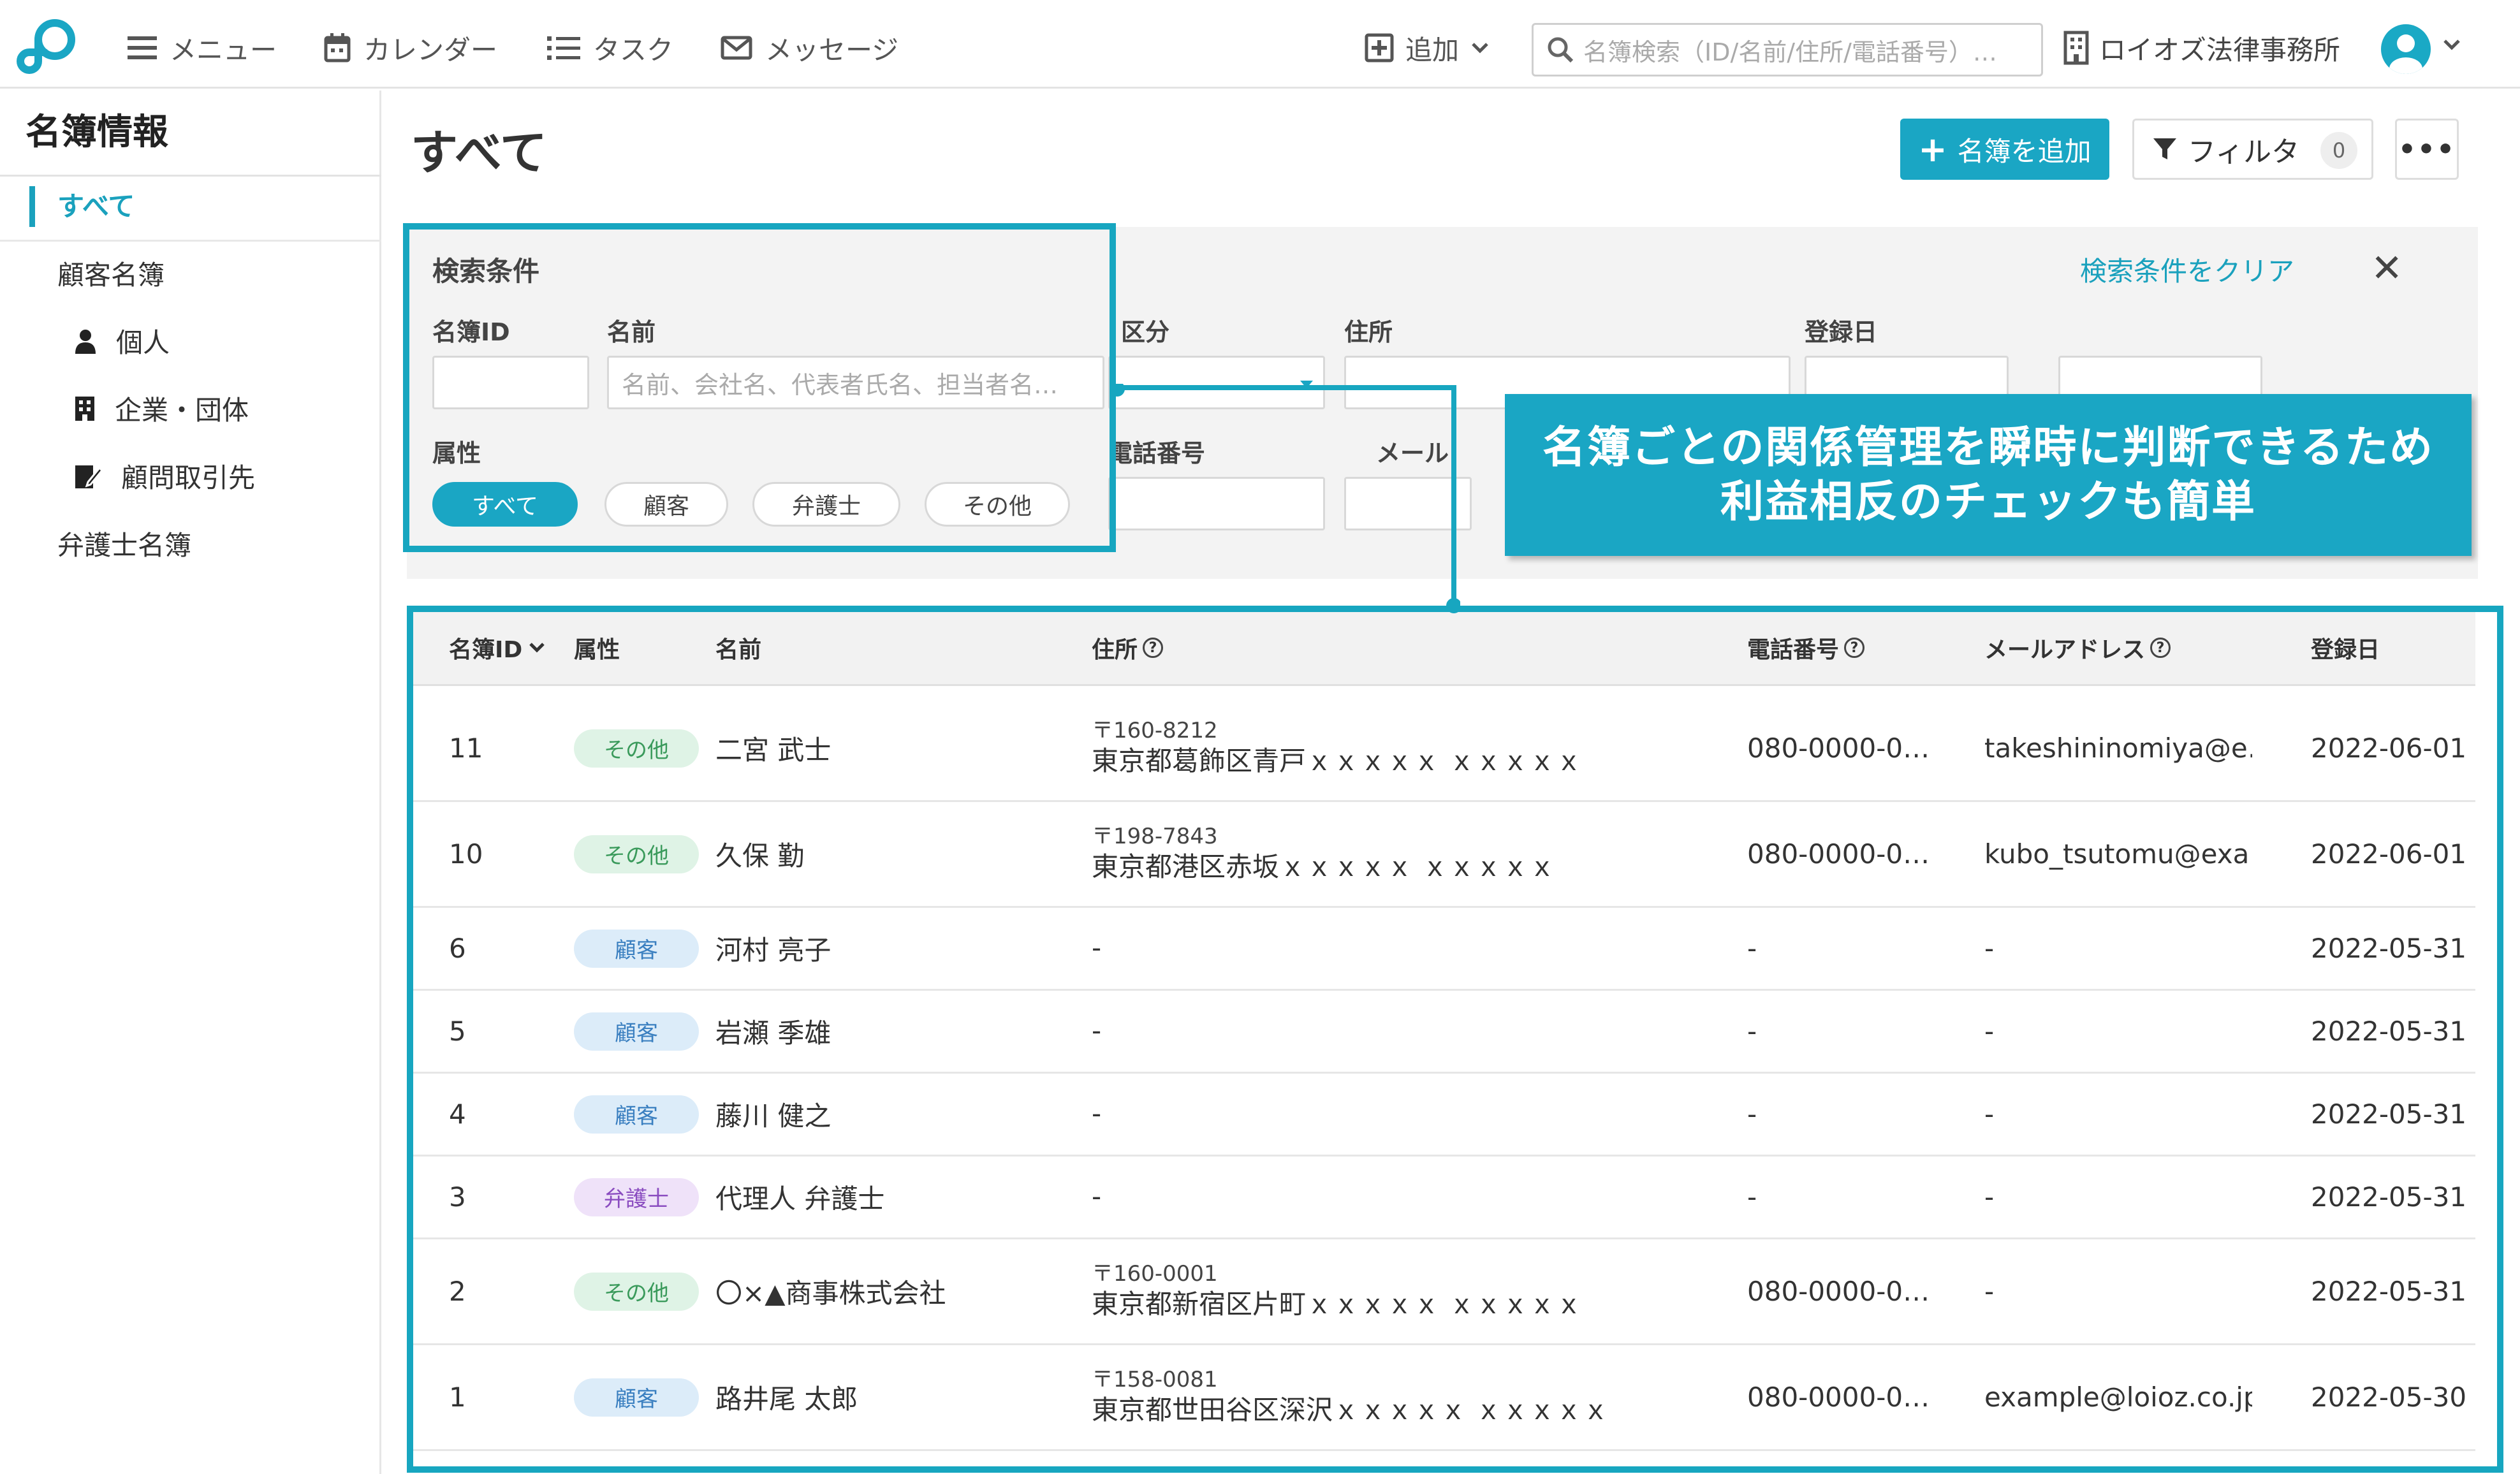  I want to click on callout-line: 名簿ごとの関係管理を瞬時に判断できるため, so click(1988, 448).